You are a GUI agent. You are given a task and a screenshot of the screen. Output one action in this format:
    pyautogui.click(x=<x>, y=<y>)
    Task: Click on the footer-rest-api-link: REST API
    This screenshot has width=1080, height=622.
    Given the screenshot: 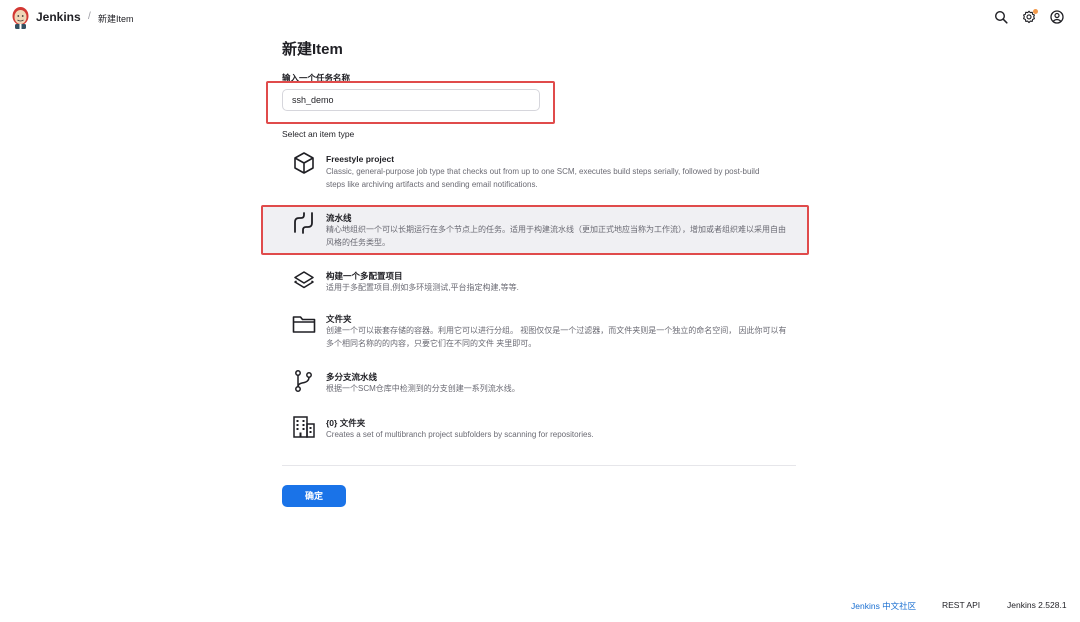 What is the action you would take?
    pyautogui.click(x=961, y=605)
    